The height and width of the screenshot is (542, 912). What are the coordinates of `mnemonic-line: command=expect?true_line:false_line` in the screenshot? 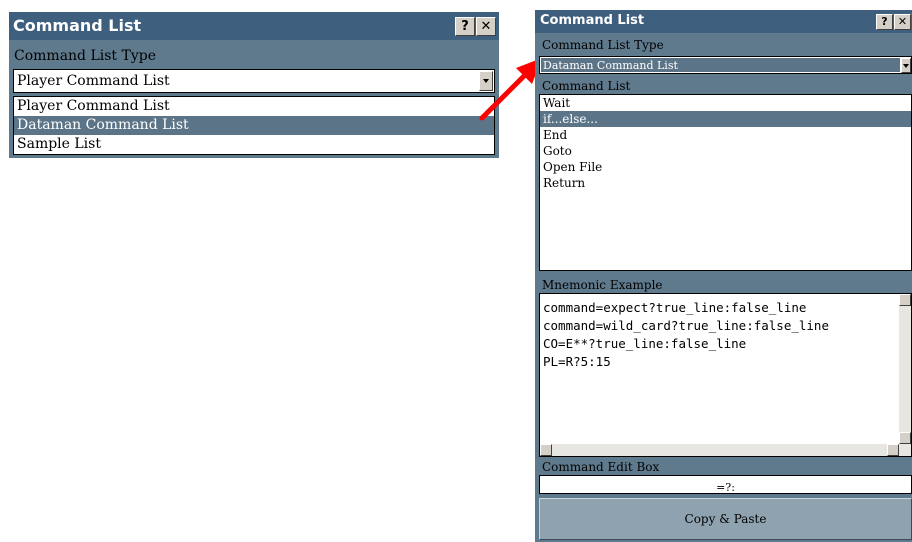 It's located at (675, 307).